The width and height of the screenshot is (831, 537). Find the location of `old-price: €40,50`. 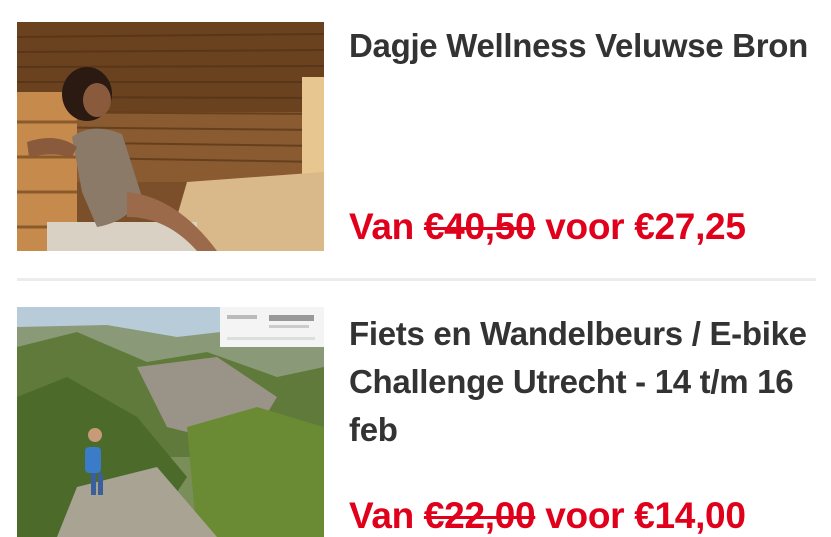

old-price: €40,50 is located at coordinates (479, 226).